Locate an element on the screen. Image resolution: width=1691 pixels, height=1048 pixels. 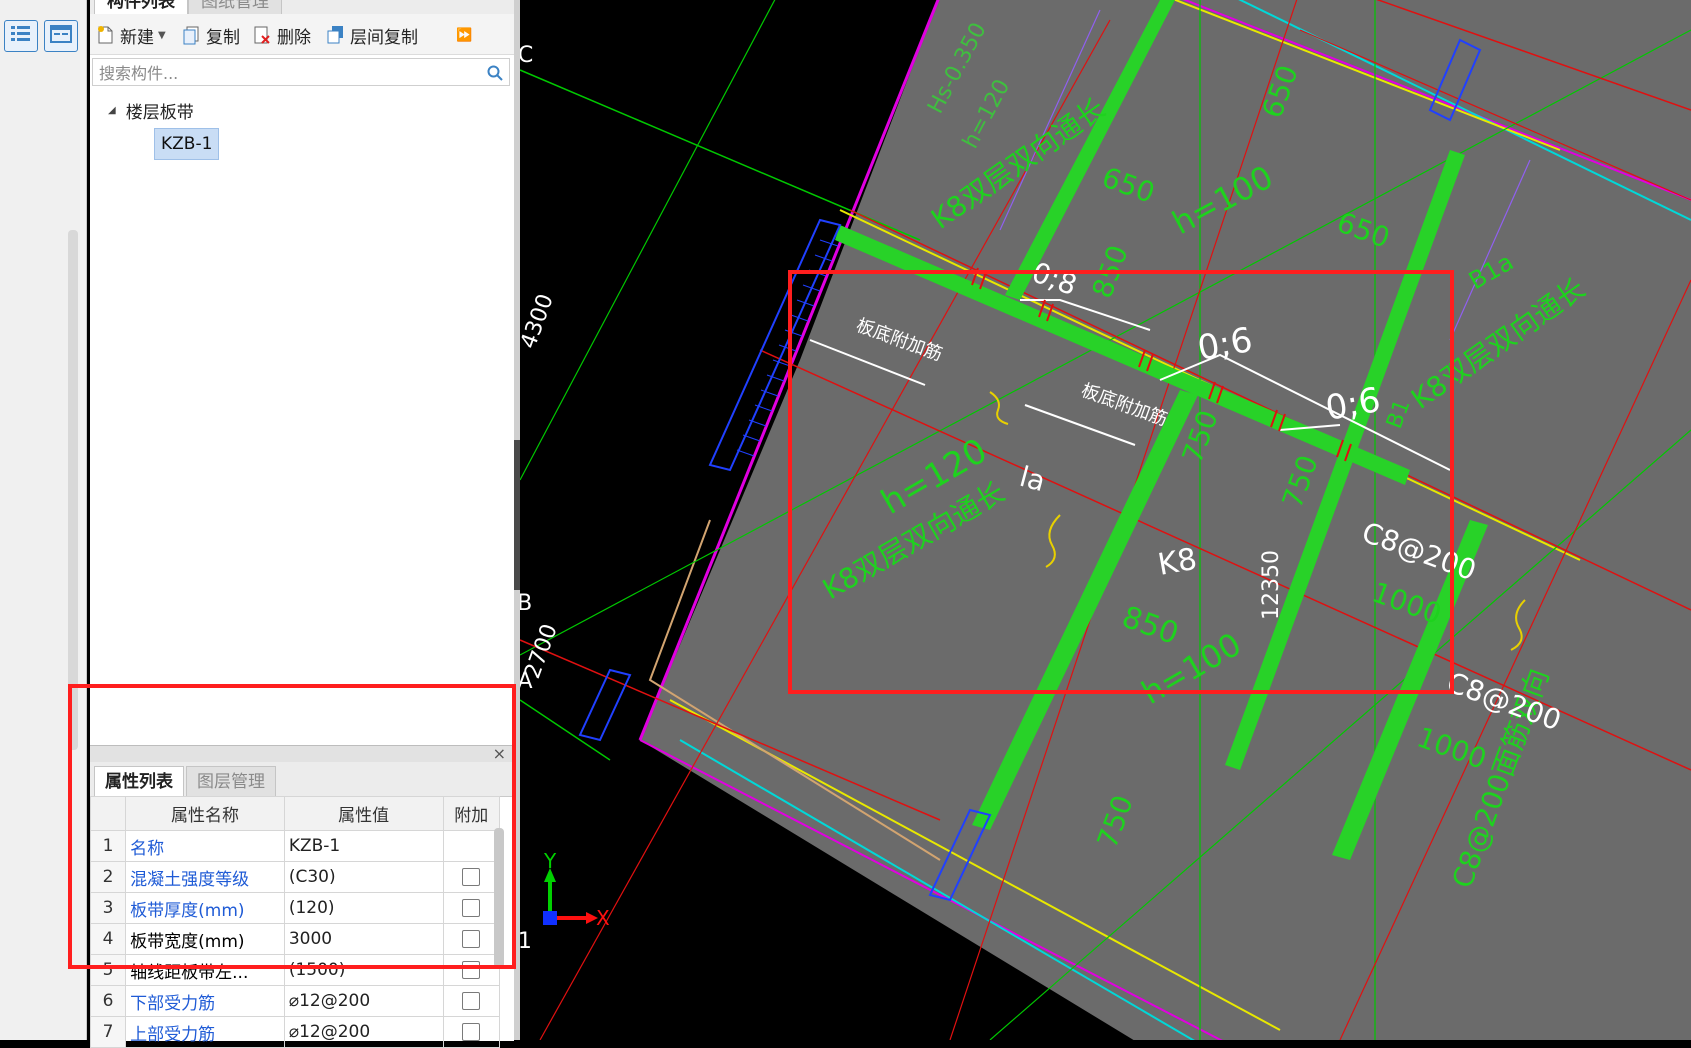
property-name: 板带厚度(mm) is located at coordinates (205, 908).